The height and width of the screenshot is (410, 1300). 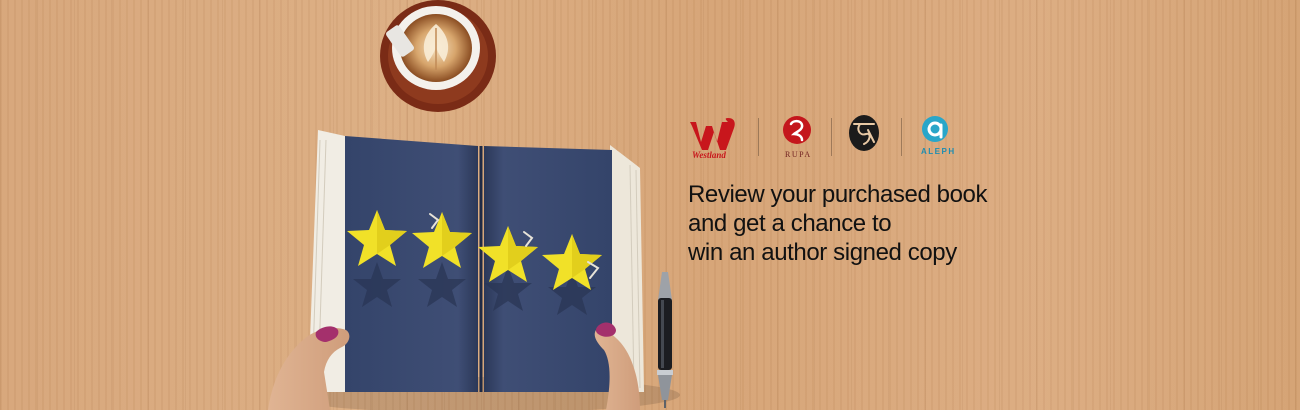 I want to click on headline-line: win an author signed copy, so click(x=822, y=252).